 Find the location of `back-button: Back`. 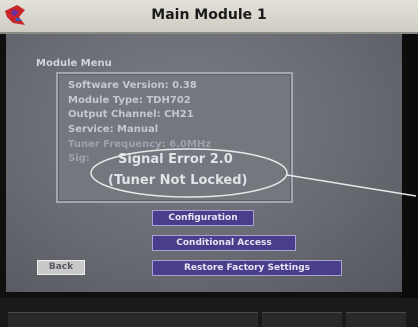

back-button: Back is located at coordinates (61, 267).